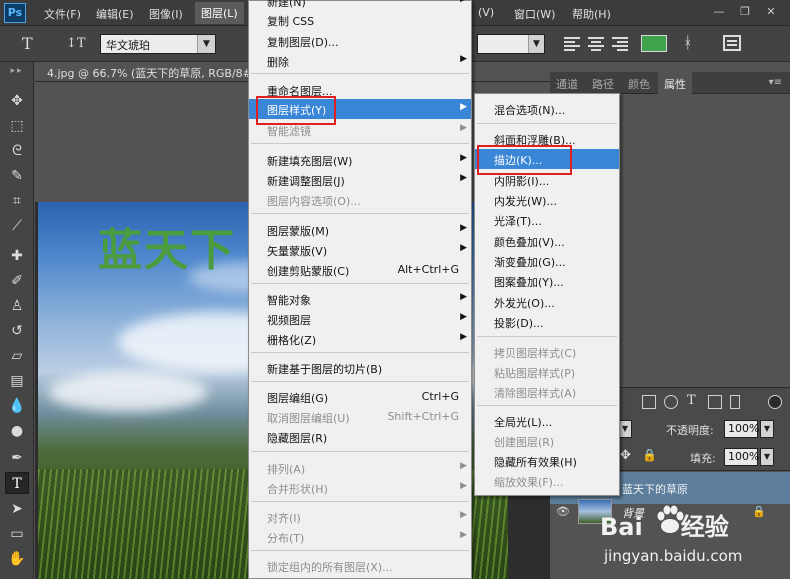 This screenshot has width=790, height=579. What do you see at coordinates (17, 226) in the screenshot?
I see `eyedropper-tool-icon: ⟋` at bounding box center [17, 226].